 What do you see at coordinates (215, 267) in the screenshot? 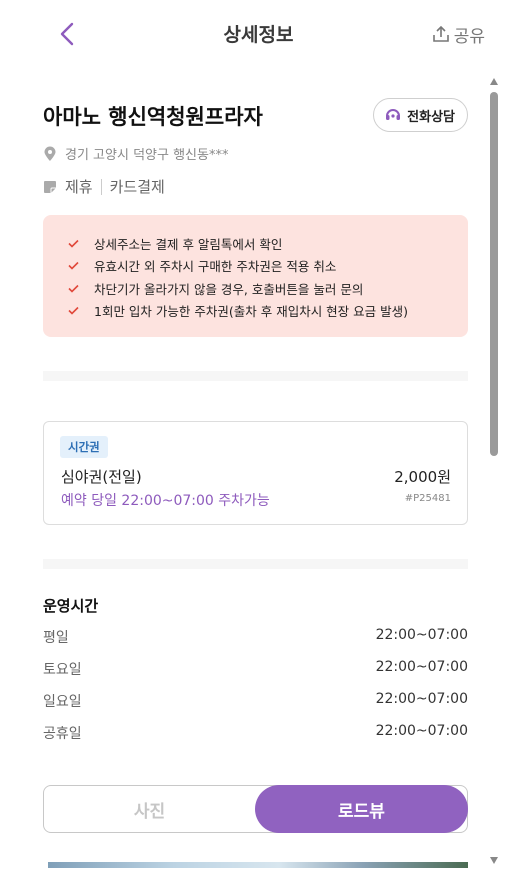
I see `notice-text: 유효시간 외 주차시 구매한 주차권은 적용 취소` at bounding box center [215, 267].